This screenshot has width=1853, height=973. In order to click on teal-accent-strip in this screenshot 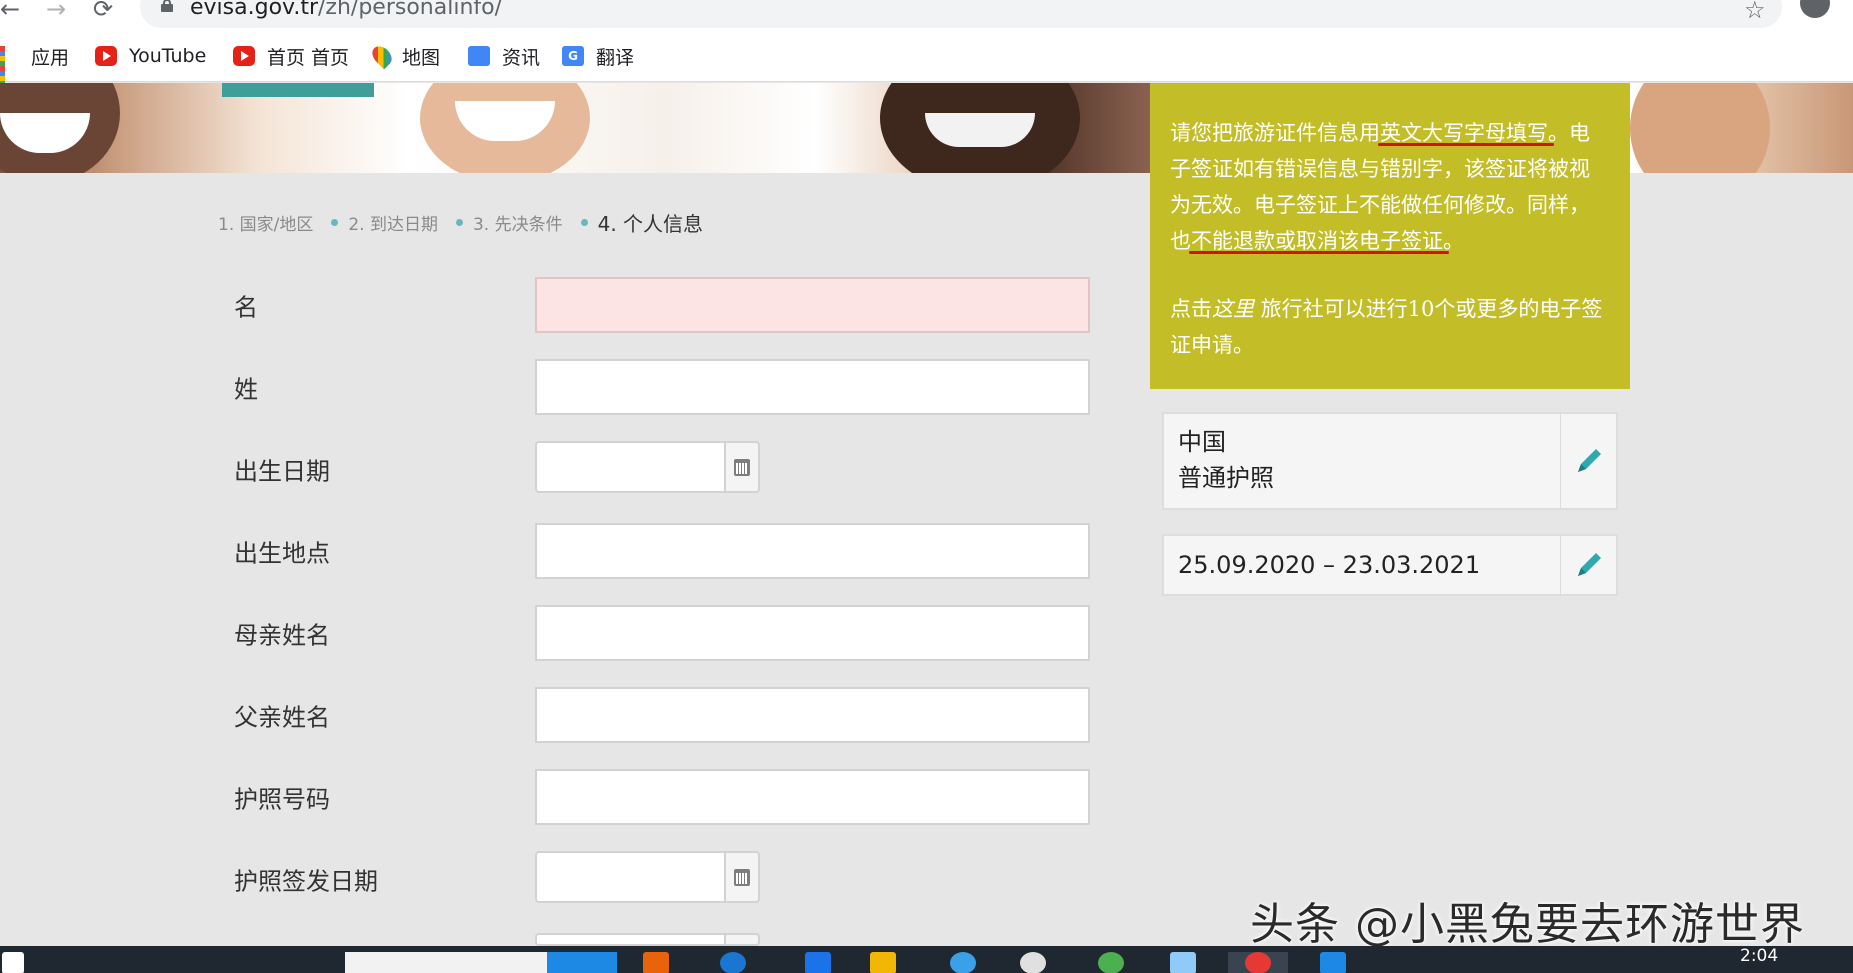, I will do `click(298, 90)`.